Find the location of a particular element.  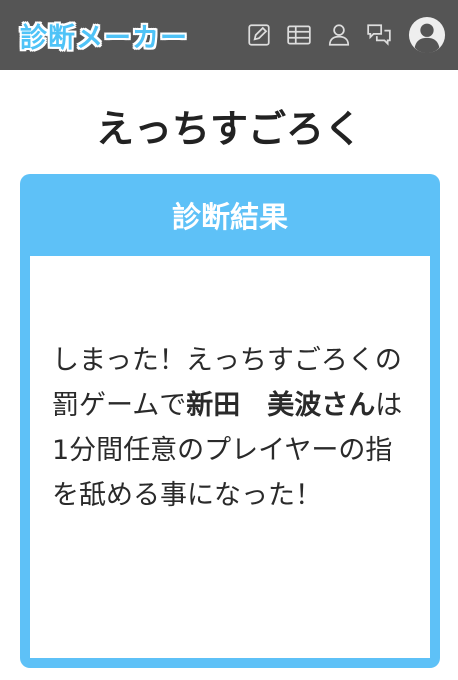

table-icon is located at coordinates (299, 35).